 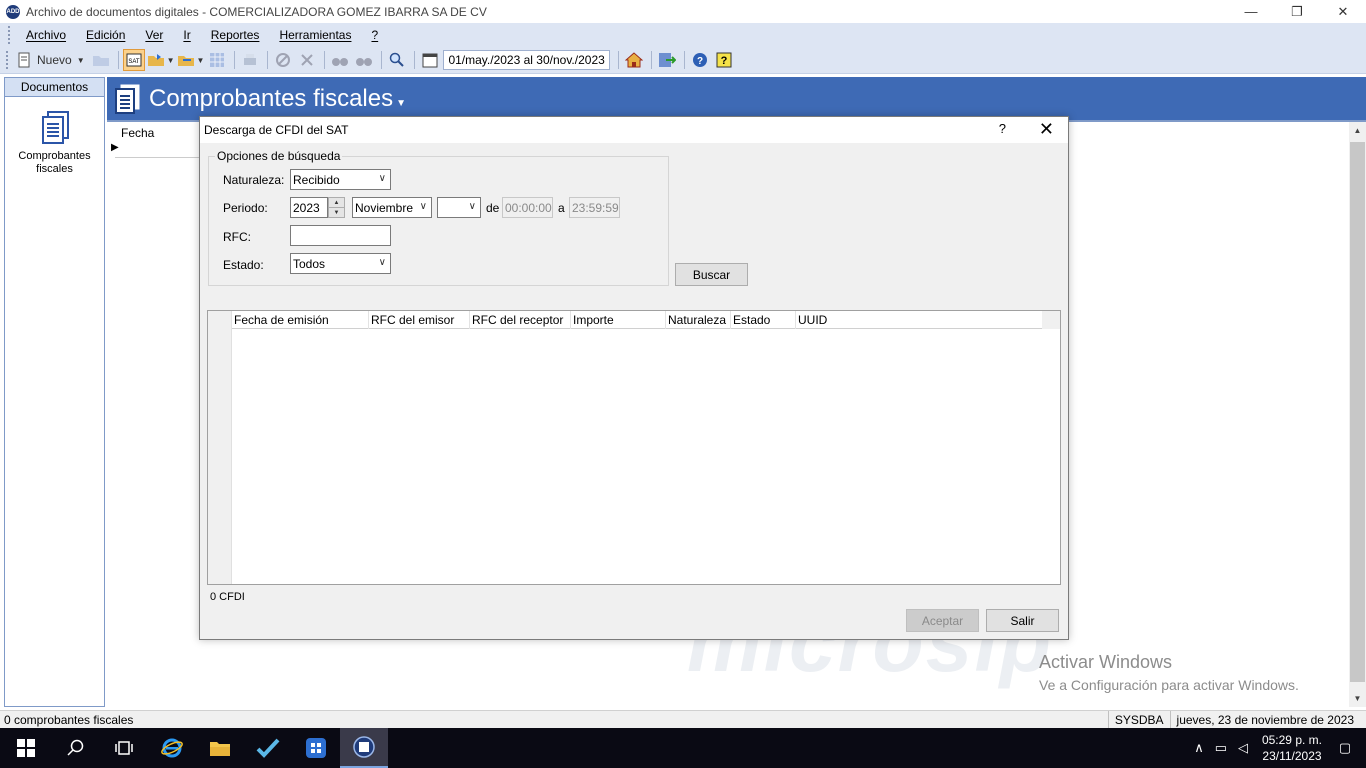 What do you see at coordinates (336, 212) in the screenshot?
I see `spin-down-icon: ▼` at bounding box center [336, 212].